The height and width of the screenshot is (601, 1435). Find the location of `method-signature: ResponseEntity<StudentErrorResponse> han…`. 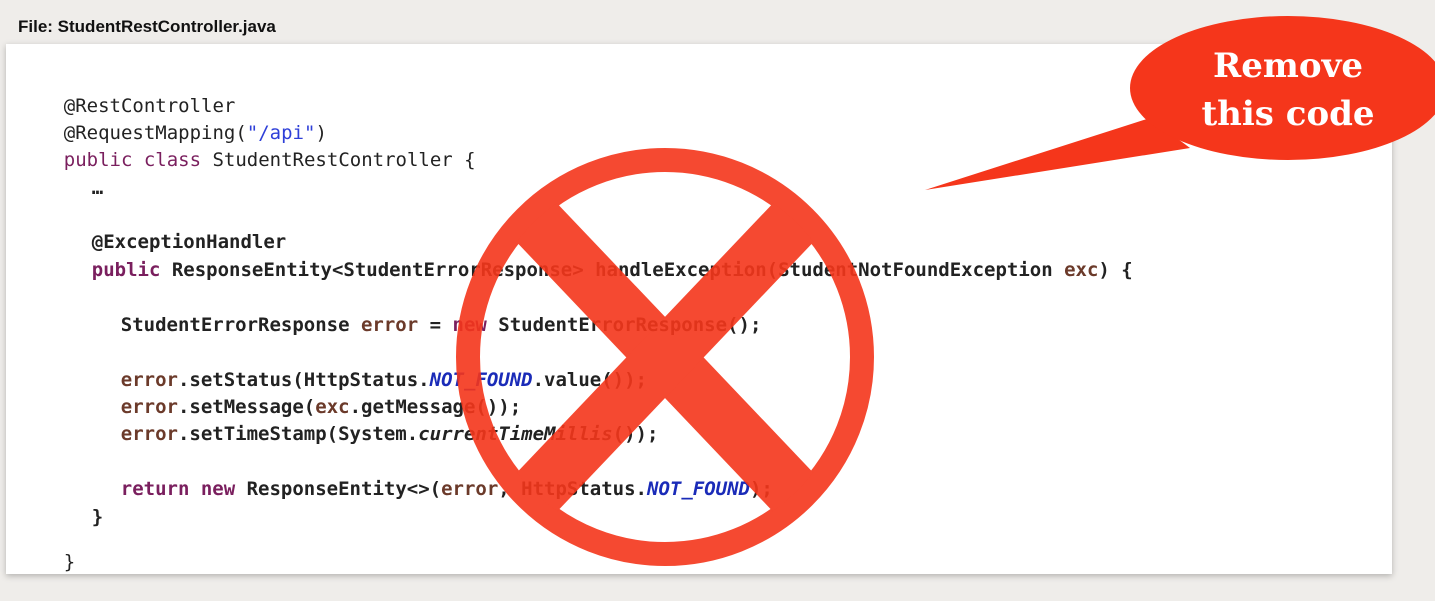

method-signature: ResponseEntity<StudentErrorResponse> han… is located at coordinates (618, 270).